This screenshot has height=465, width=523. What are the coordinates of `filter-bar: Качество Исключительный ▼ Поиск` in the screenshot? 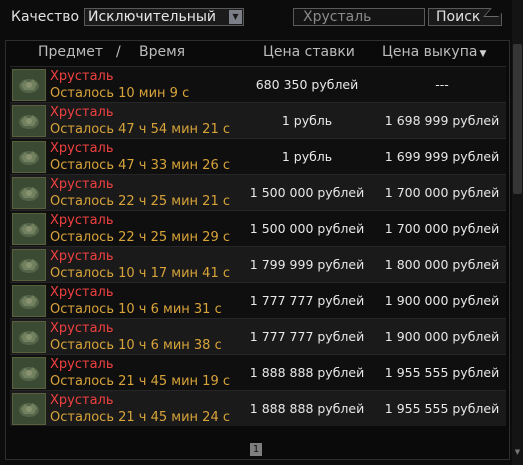 It's located at (261, 18).